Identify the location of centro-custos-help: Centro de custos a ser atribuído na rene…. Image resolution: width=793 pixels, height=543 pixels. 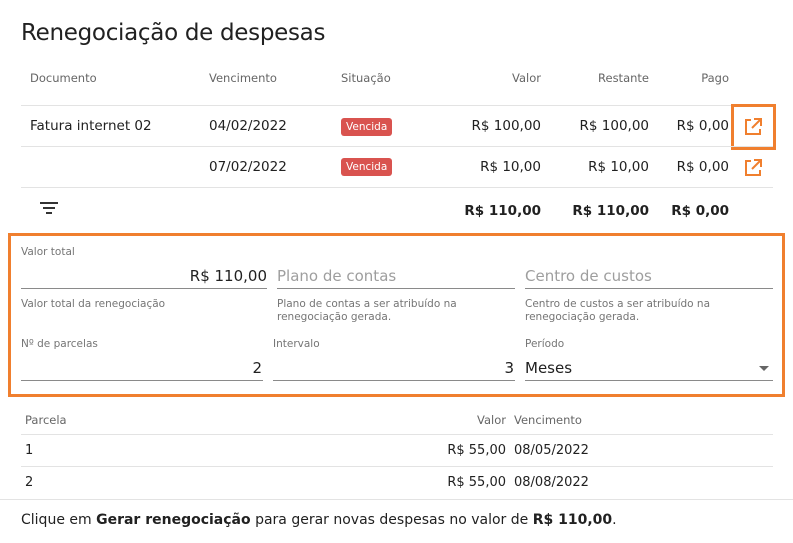
(618, 310).